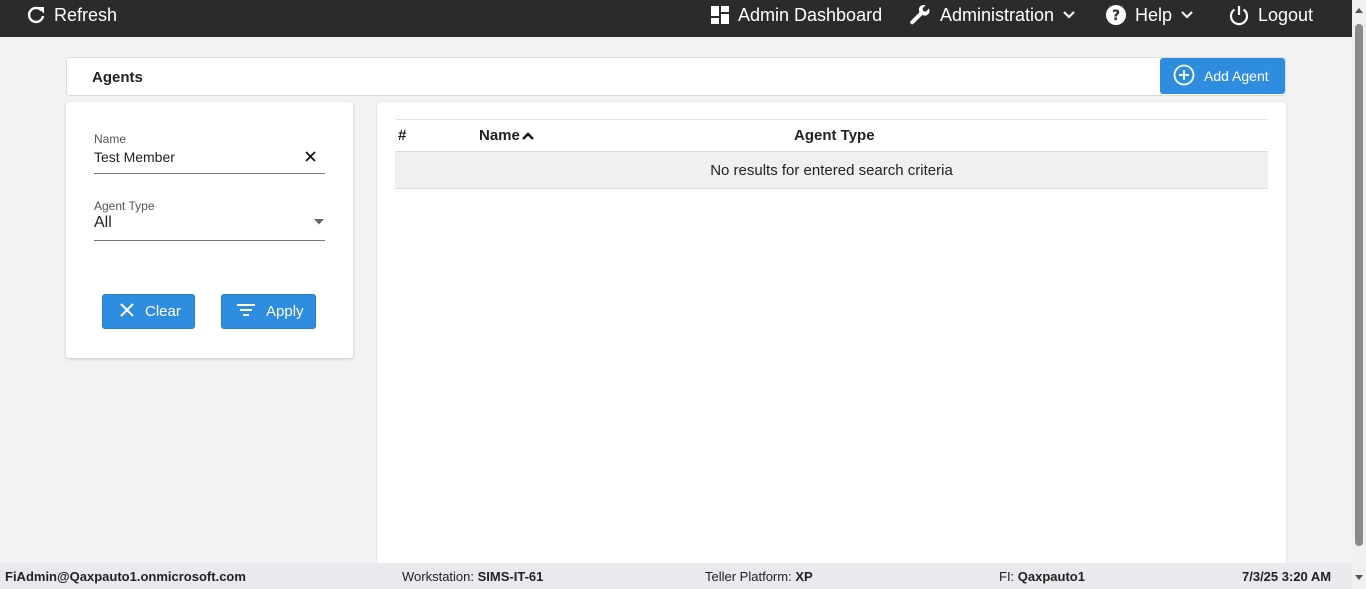 The image size is (1366, 589). What do you see at coordinates (1359, 285) in the screenshot?
I see `scrollbar-thumb` at bounding box center [1359, 285].